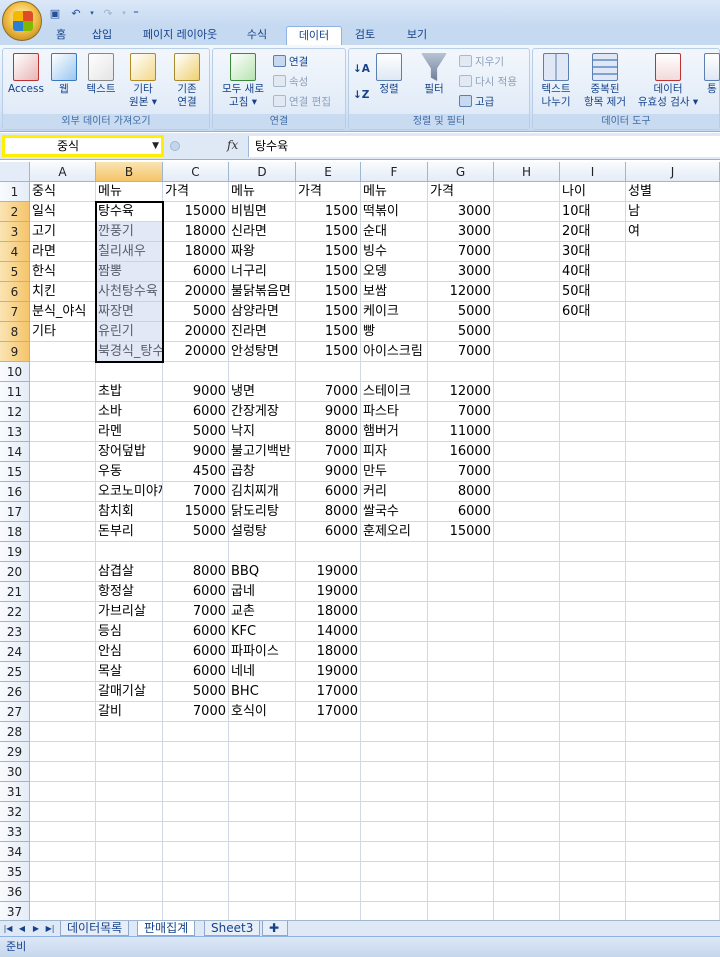 This screenshot has width=720, height=957. What do you see at coordinates (15, 752) in the screenshot?
I see `row-header-29: 29` at bounding box center [15, 752].